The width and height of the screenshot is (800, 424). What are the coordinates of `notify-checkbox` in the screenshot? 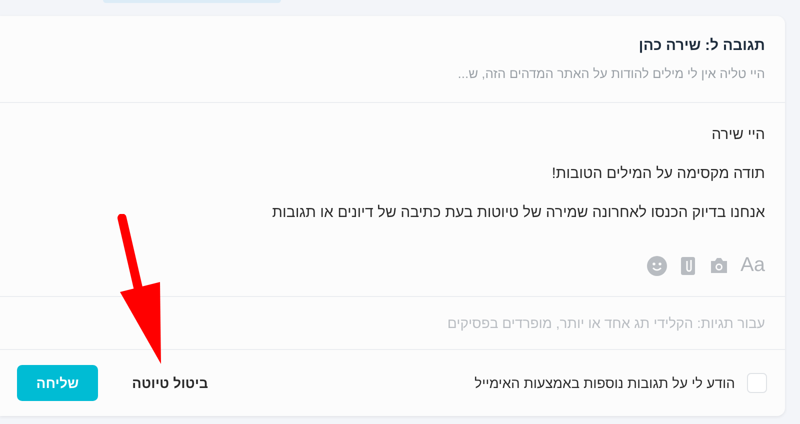 It's located at (757, 383).